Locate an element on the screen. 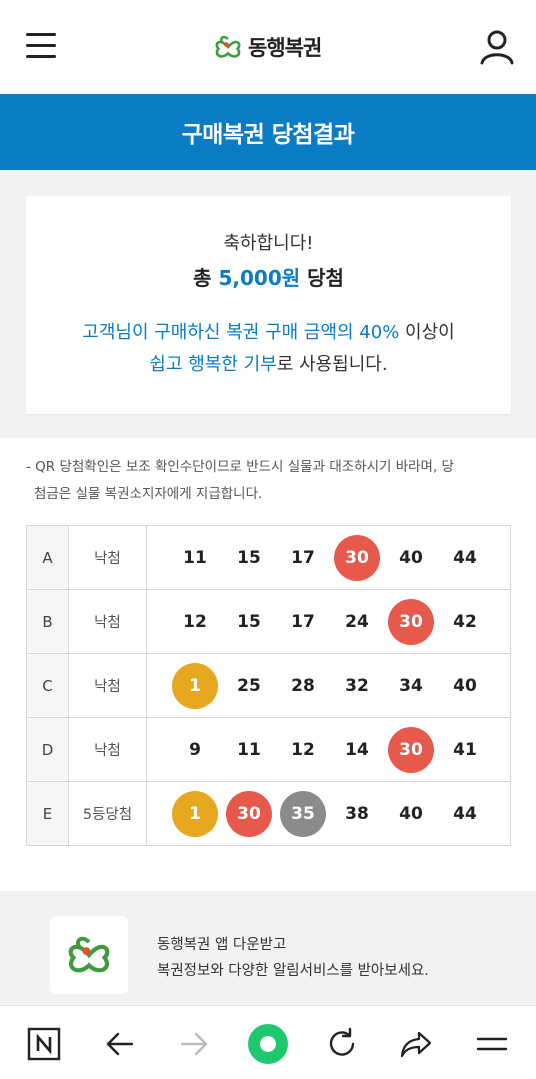 Image resolution: width=536 pixels, height=1079 pixels. share-button is located at coordinates (416, 1044).